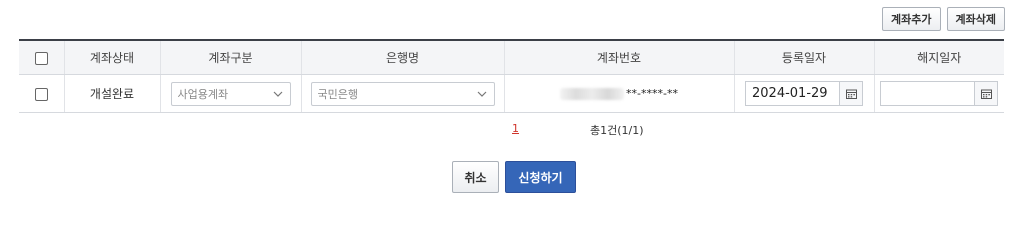 The height and width of the screenshot is (240, 1024). I want to click on registered-date-value: 2024-01-29, so click(790, 93).